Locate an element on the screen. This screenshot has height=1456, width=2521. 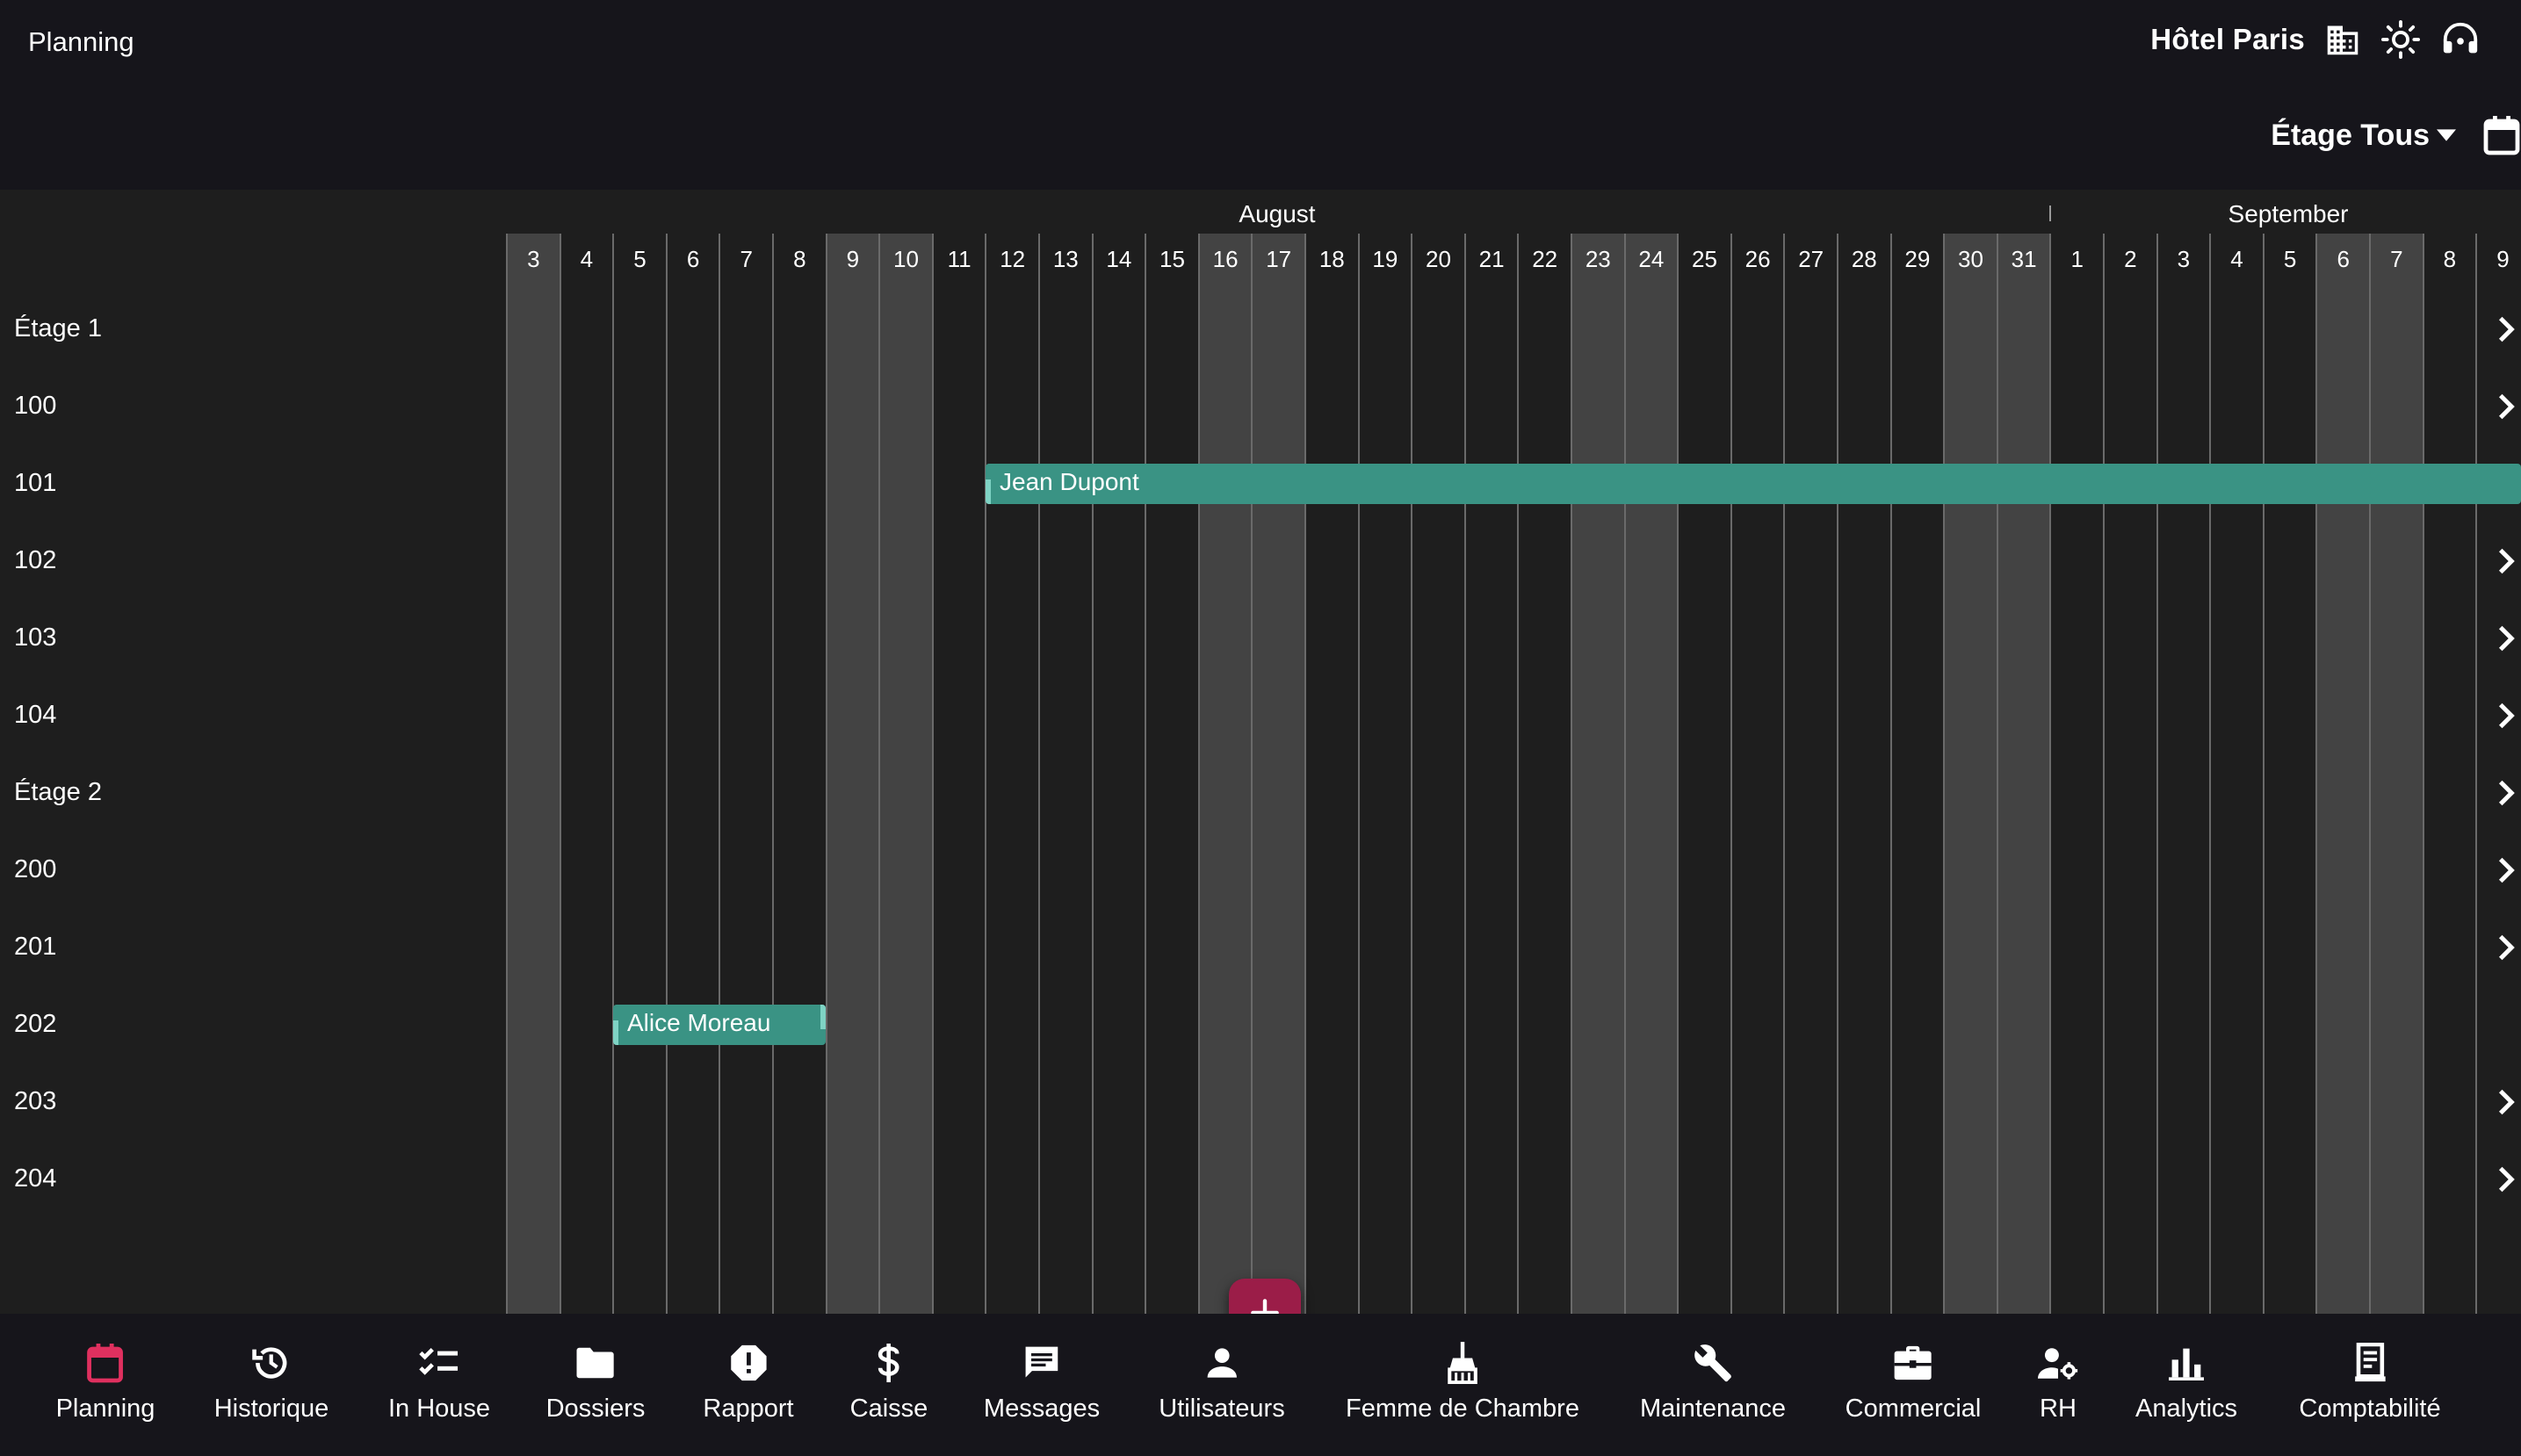
day-column: 11 is located at coordinates (958, 774).